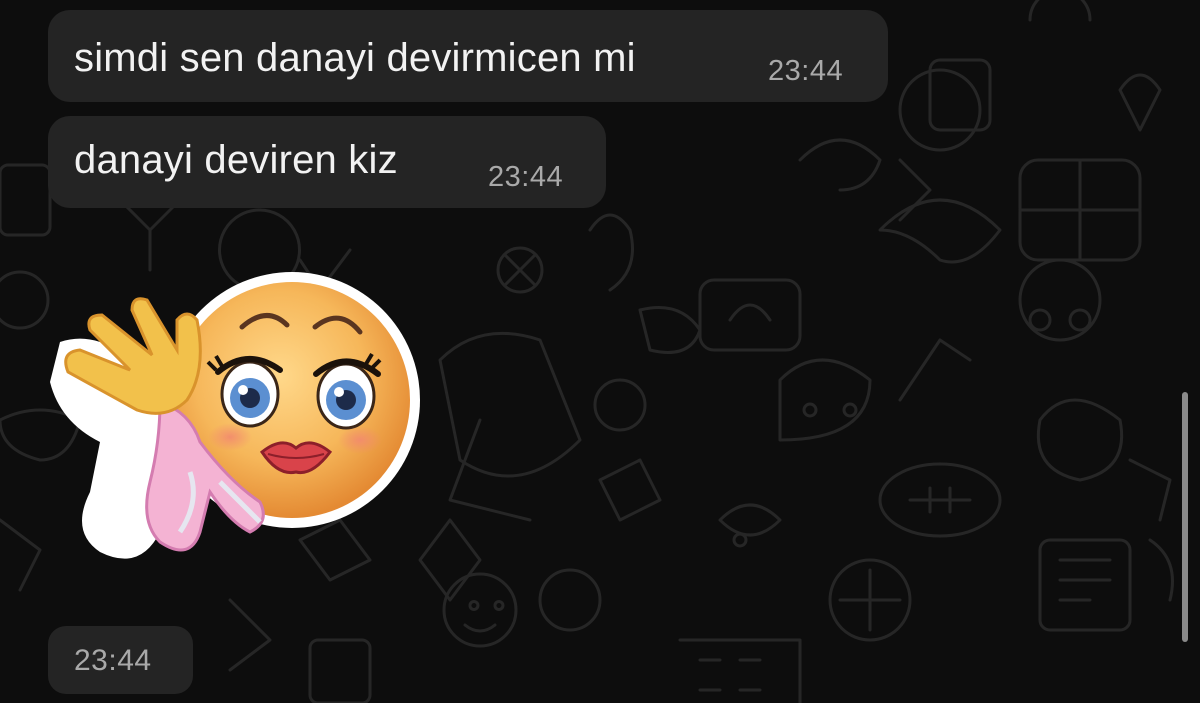 The width and height of the screenshot is (1200, 703). I want to click on sticker-timestamp-bubble: 23:44, so click(120, 660).